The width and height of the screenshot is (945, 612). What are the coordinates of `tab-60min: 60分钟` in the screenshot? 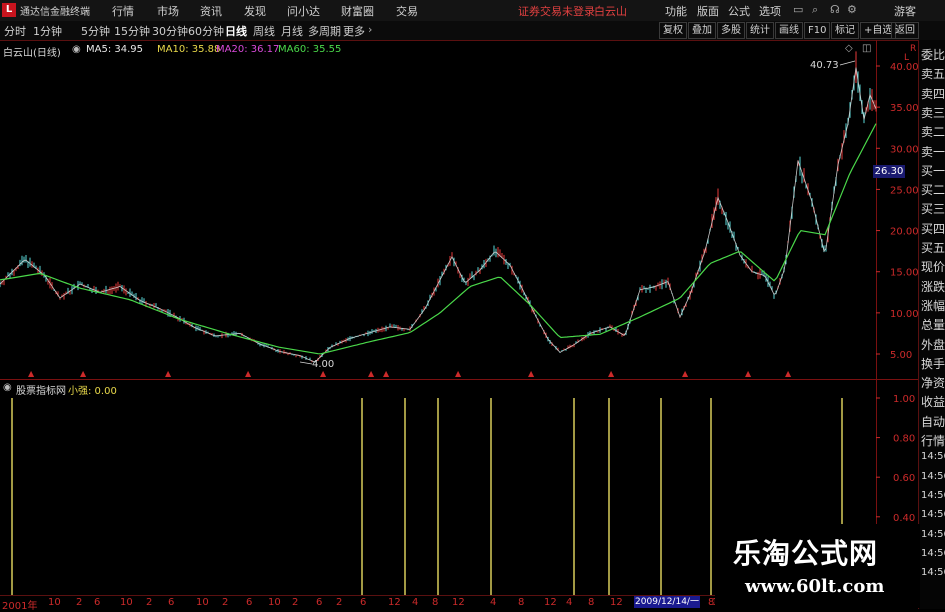 It's located at (206, 31).